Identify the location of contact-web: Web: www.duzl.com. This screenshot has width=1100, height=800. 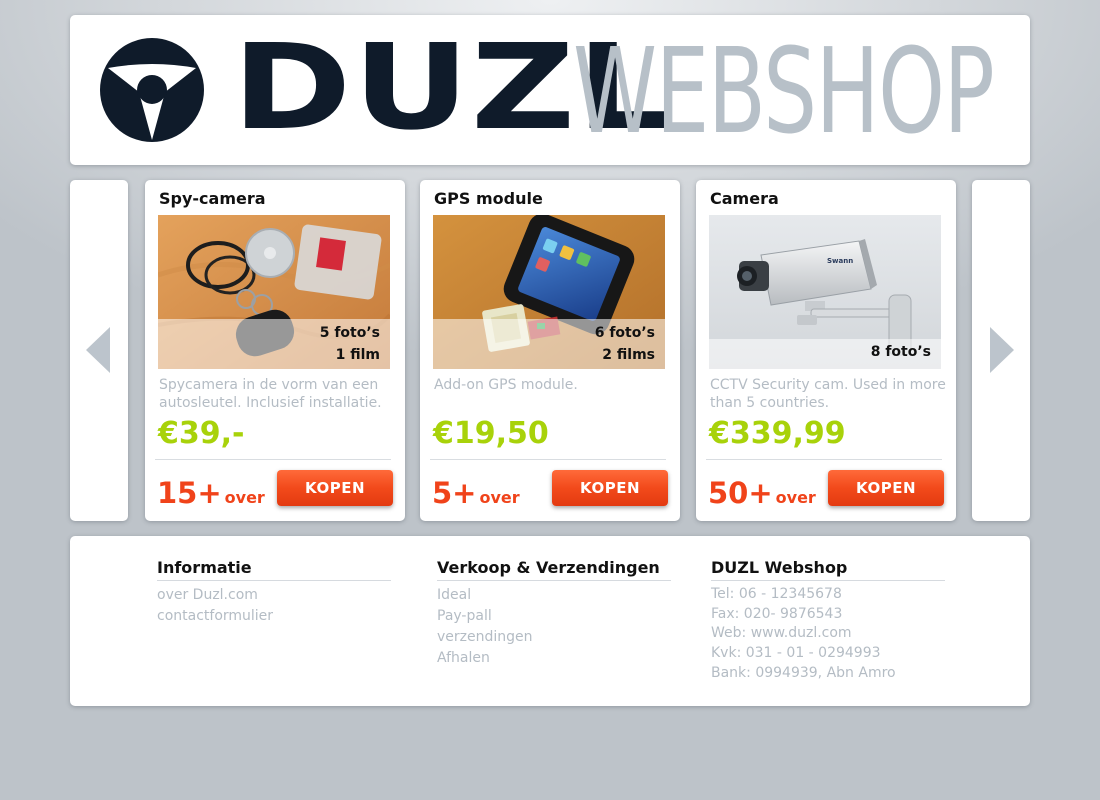
(781, 633).